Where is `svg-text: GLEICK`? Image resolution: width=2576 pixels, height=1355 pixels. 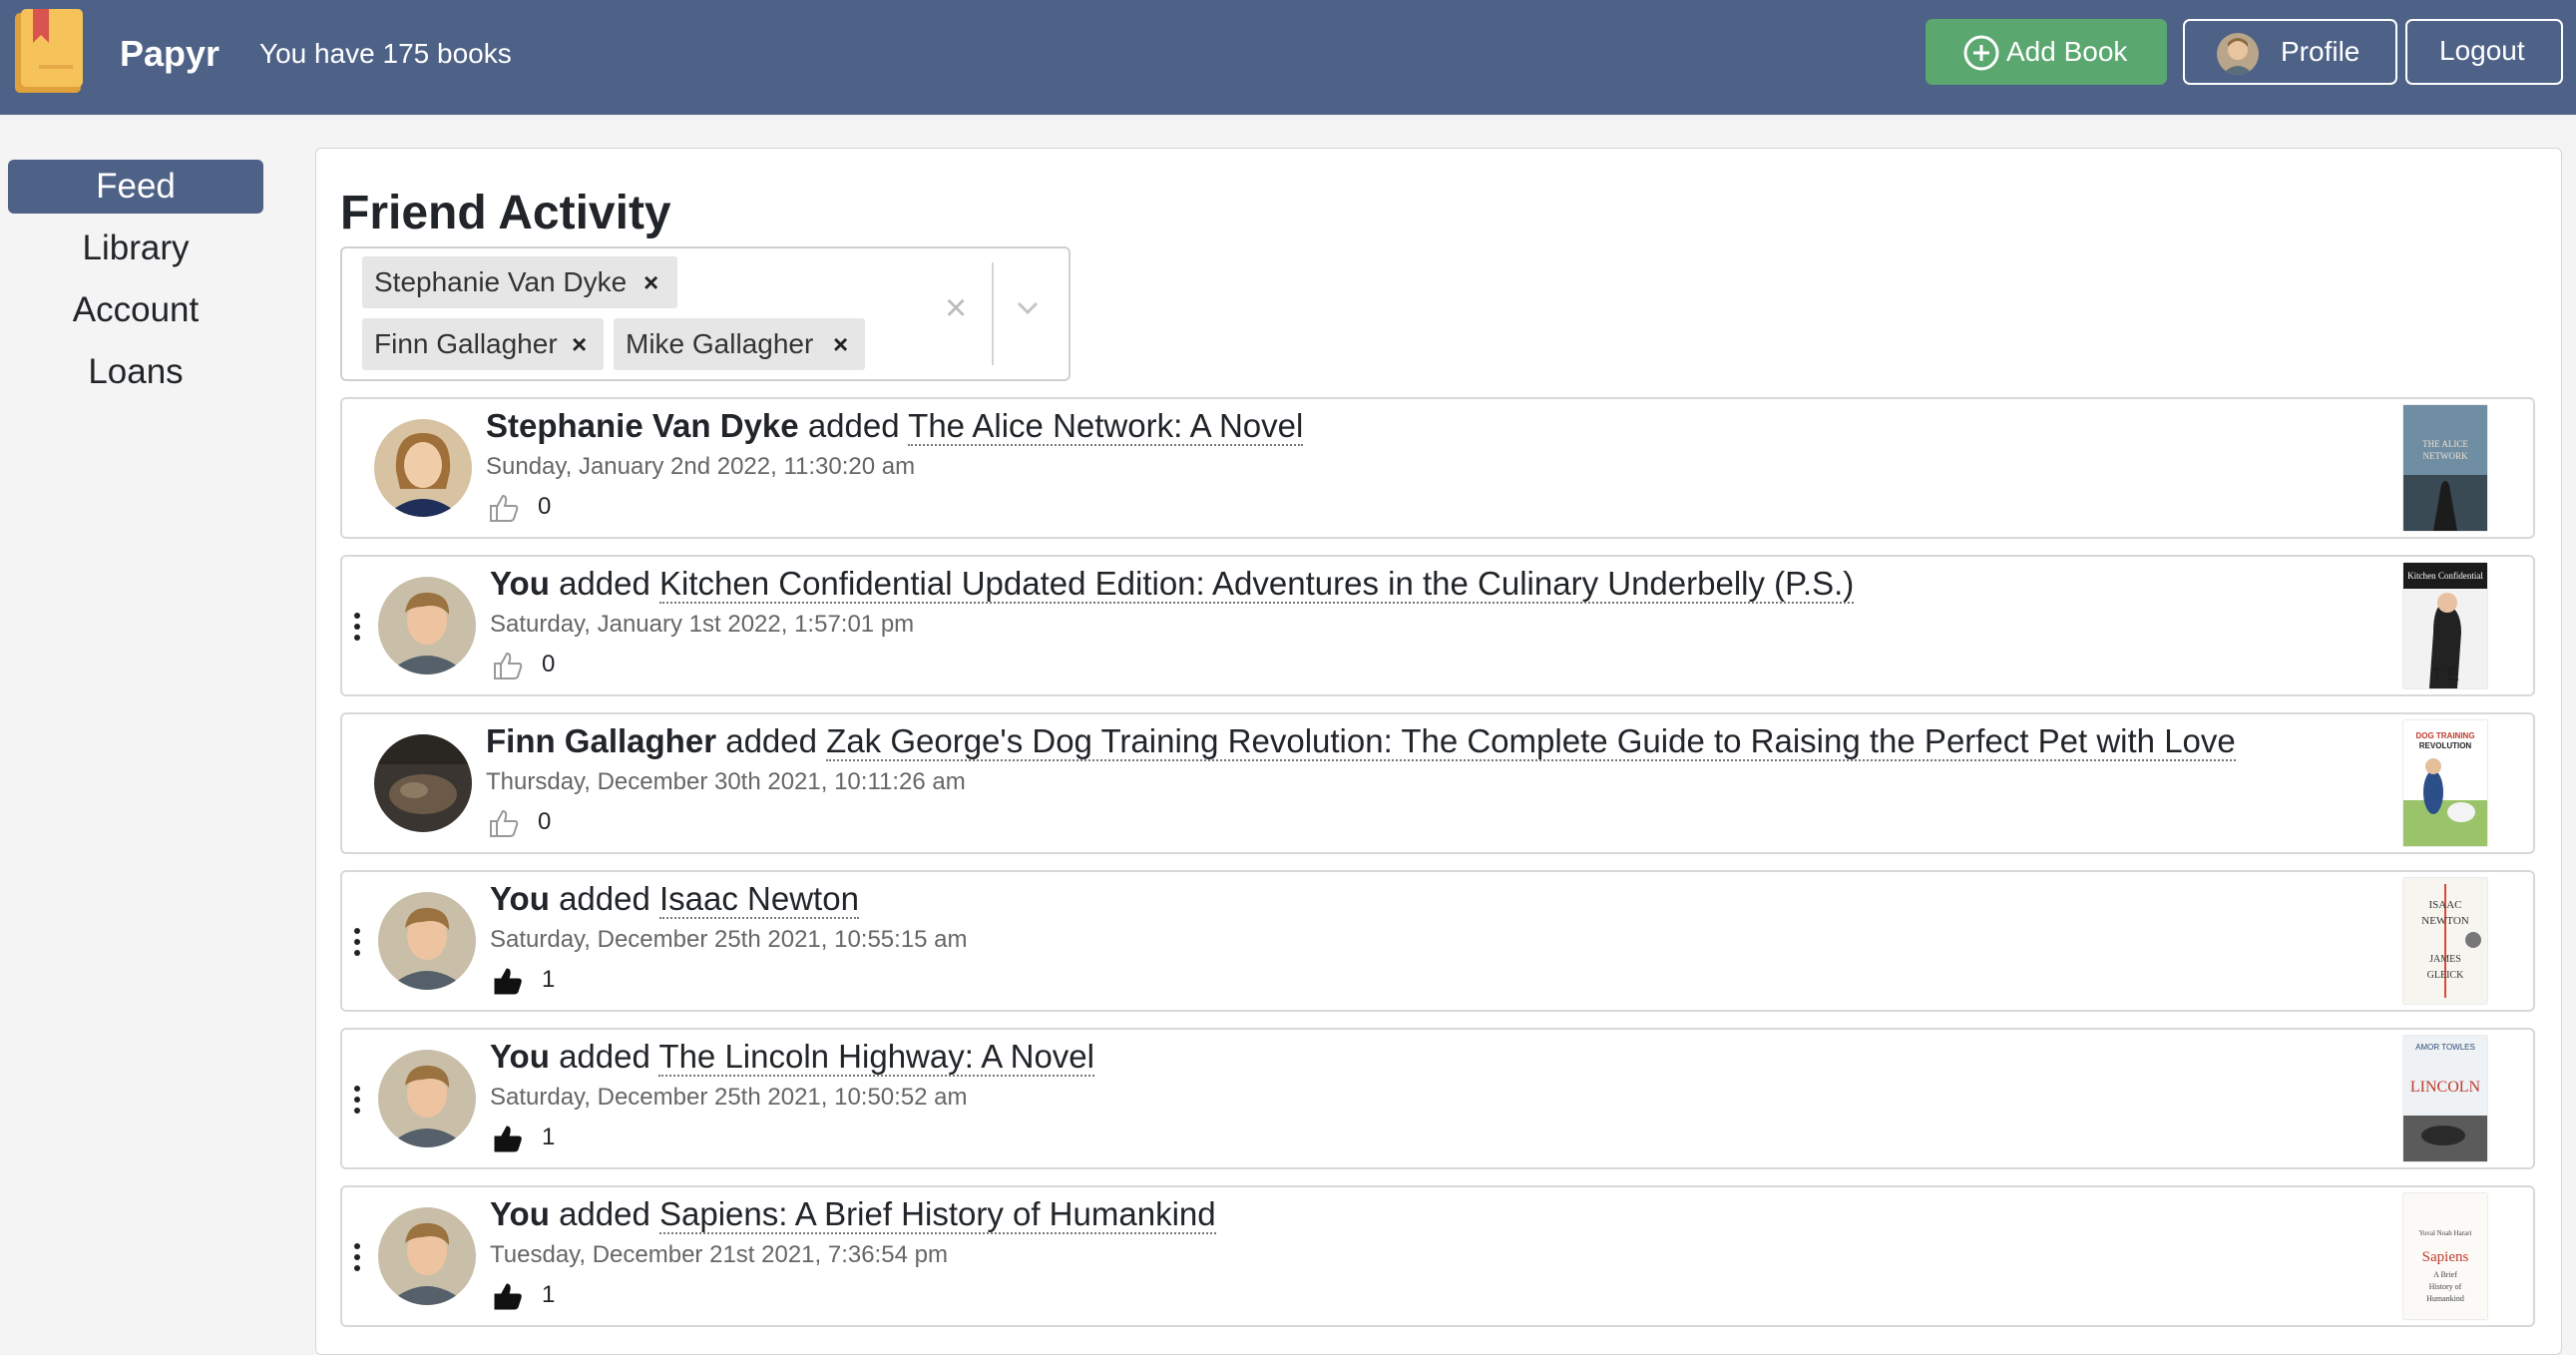
svg-text: GLEICK is located at coordinates (2445, 975).